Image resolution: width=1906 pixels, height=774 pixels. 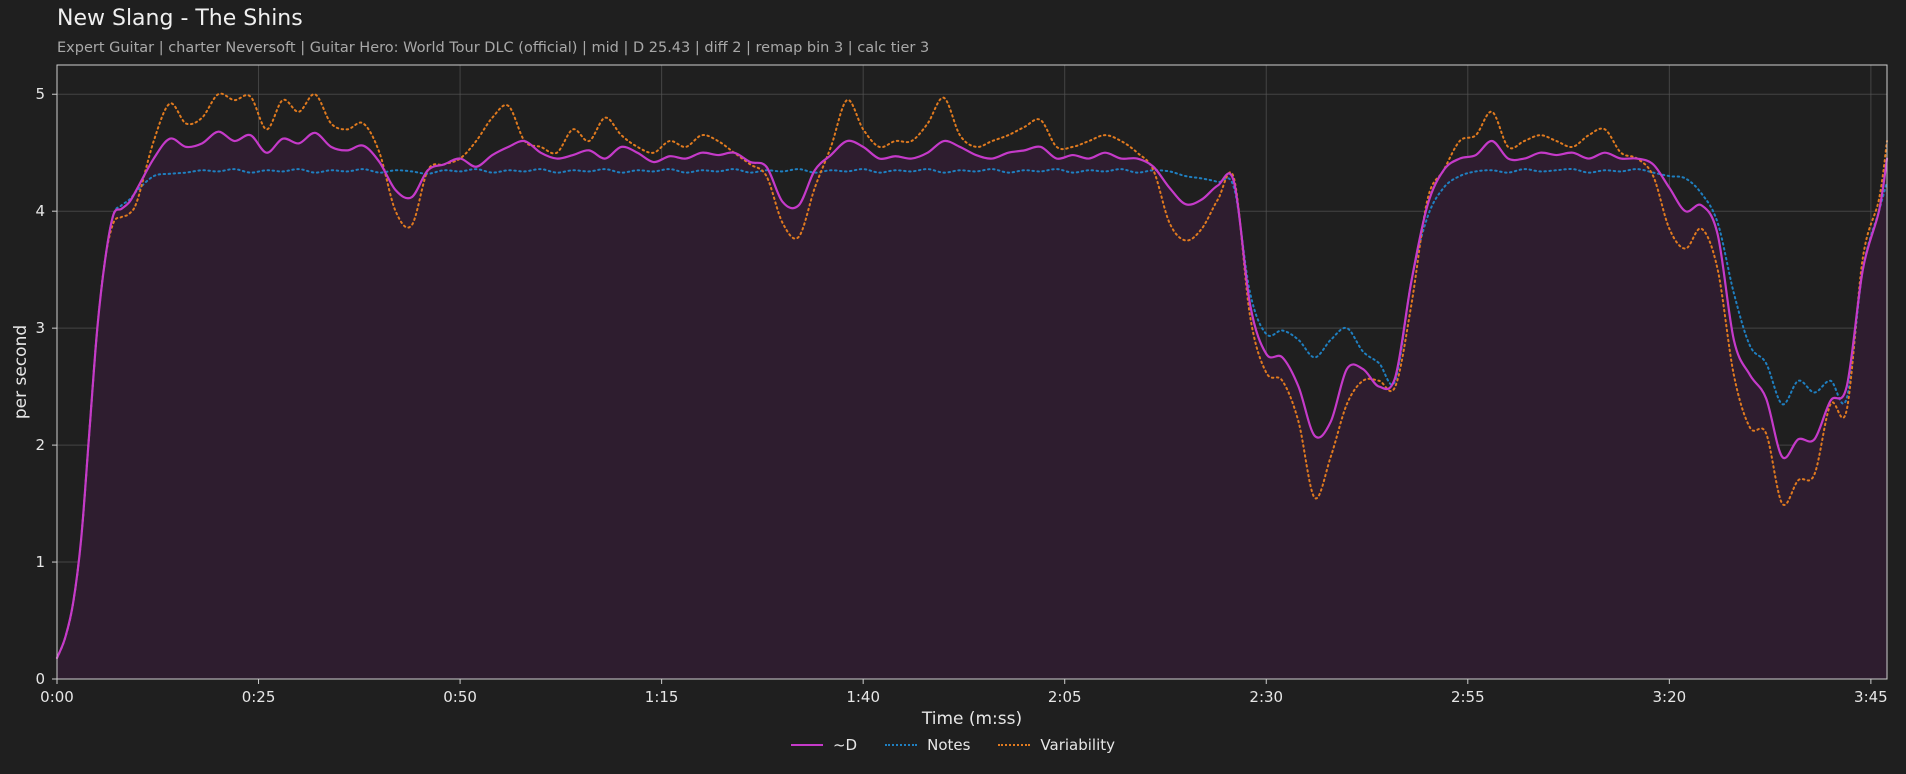 What do you see at coordinates (845, 745) in the screenshot?
I see `legend-label-d: ~D` at bounding box center [845, 745].